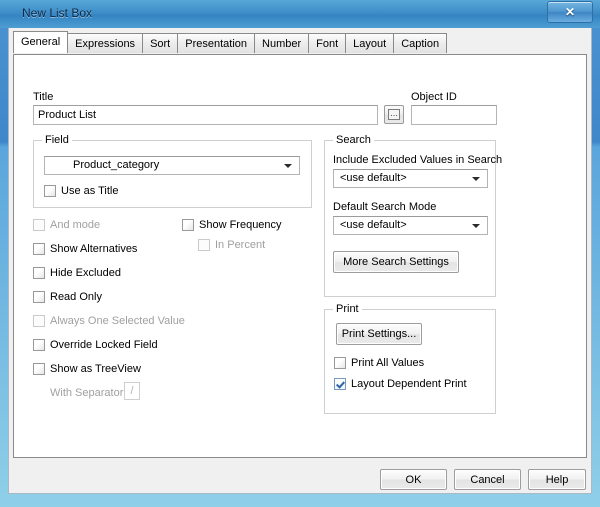 The image size is (600, 507). I want to click on layout-dependent-print-checkbox, so click(340, 384).